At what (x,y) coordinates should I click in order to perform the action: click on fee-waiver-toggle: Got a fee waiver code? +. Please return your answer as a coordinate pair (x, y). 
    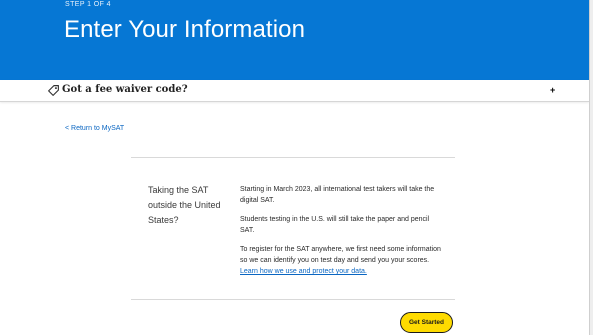
    Looking at the image, I should click on (294, 91).